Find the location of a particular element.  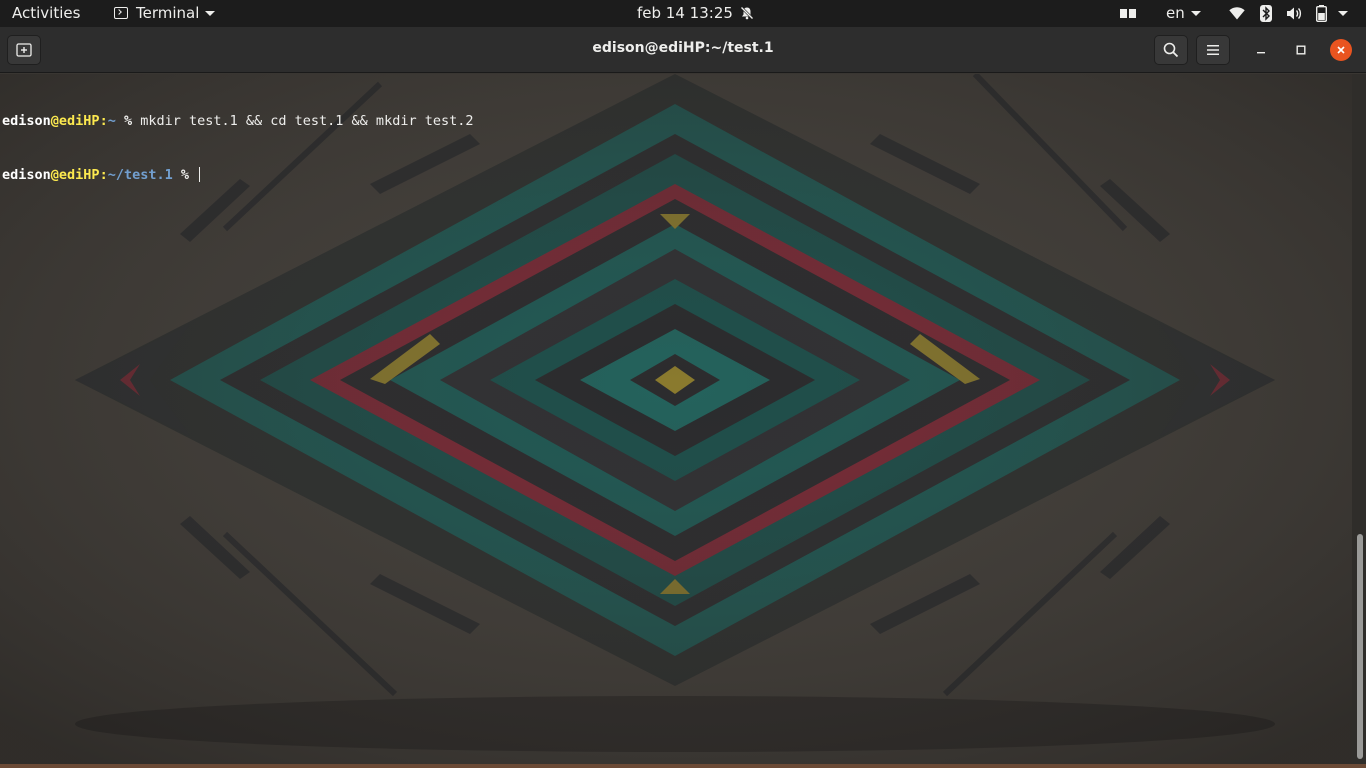

top-bar: Activities Terminal feb 14 13:25 en is located at coordinates (683, 13).